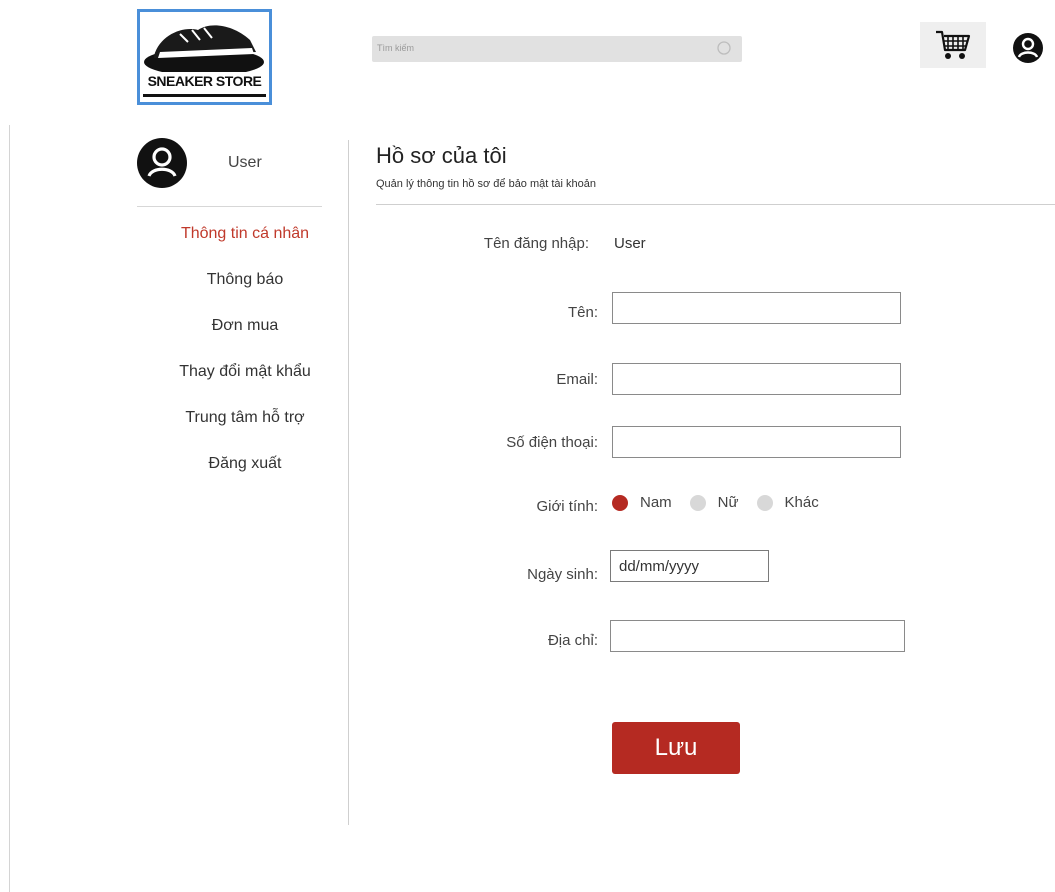 This screenshot has width=1055, height=892. What do you see at coordinates (245, 245) in the screenshot?
I see `sidebar-item-personal-info: Thông tin cá nhân` at bounding box center [245, 245].